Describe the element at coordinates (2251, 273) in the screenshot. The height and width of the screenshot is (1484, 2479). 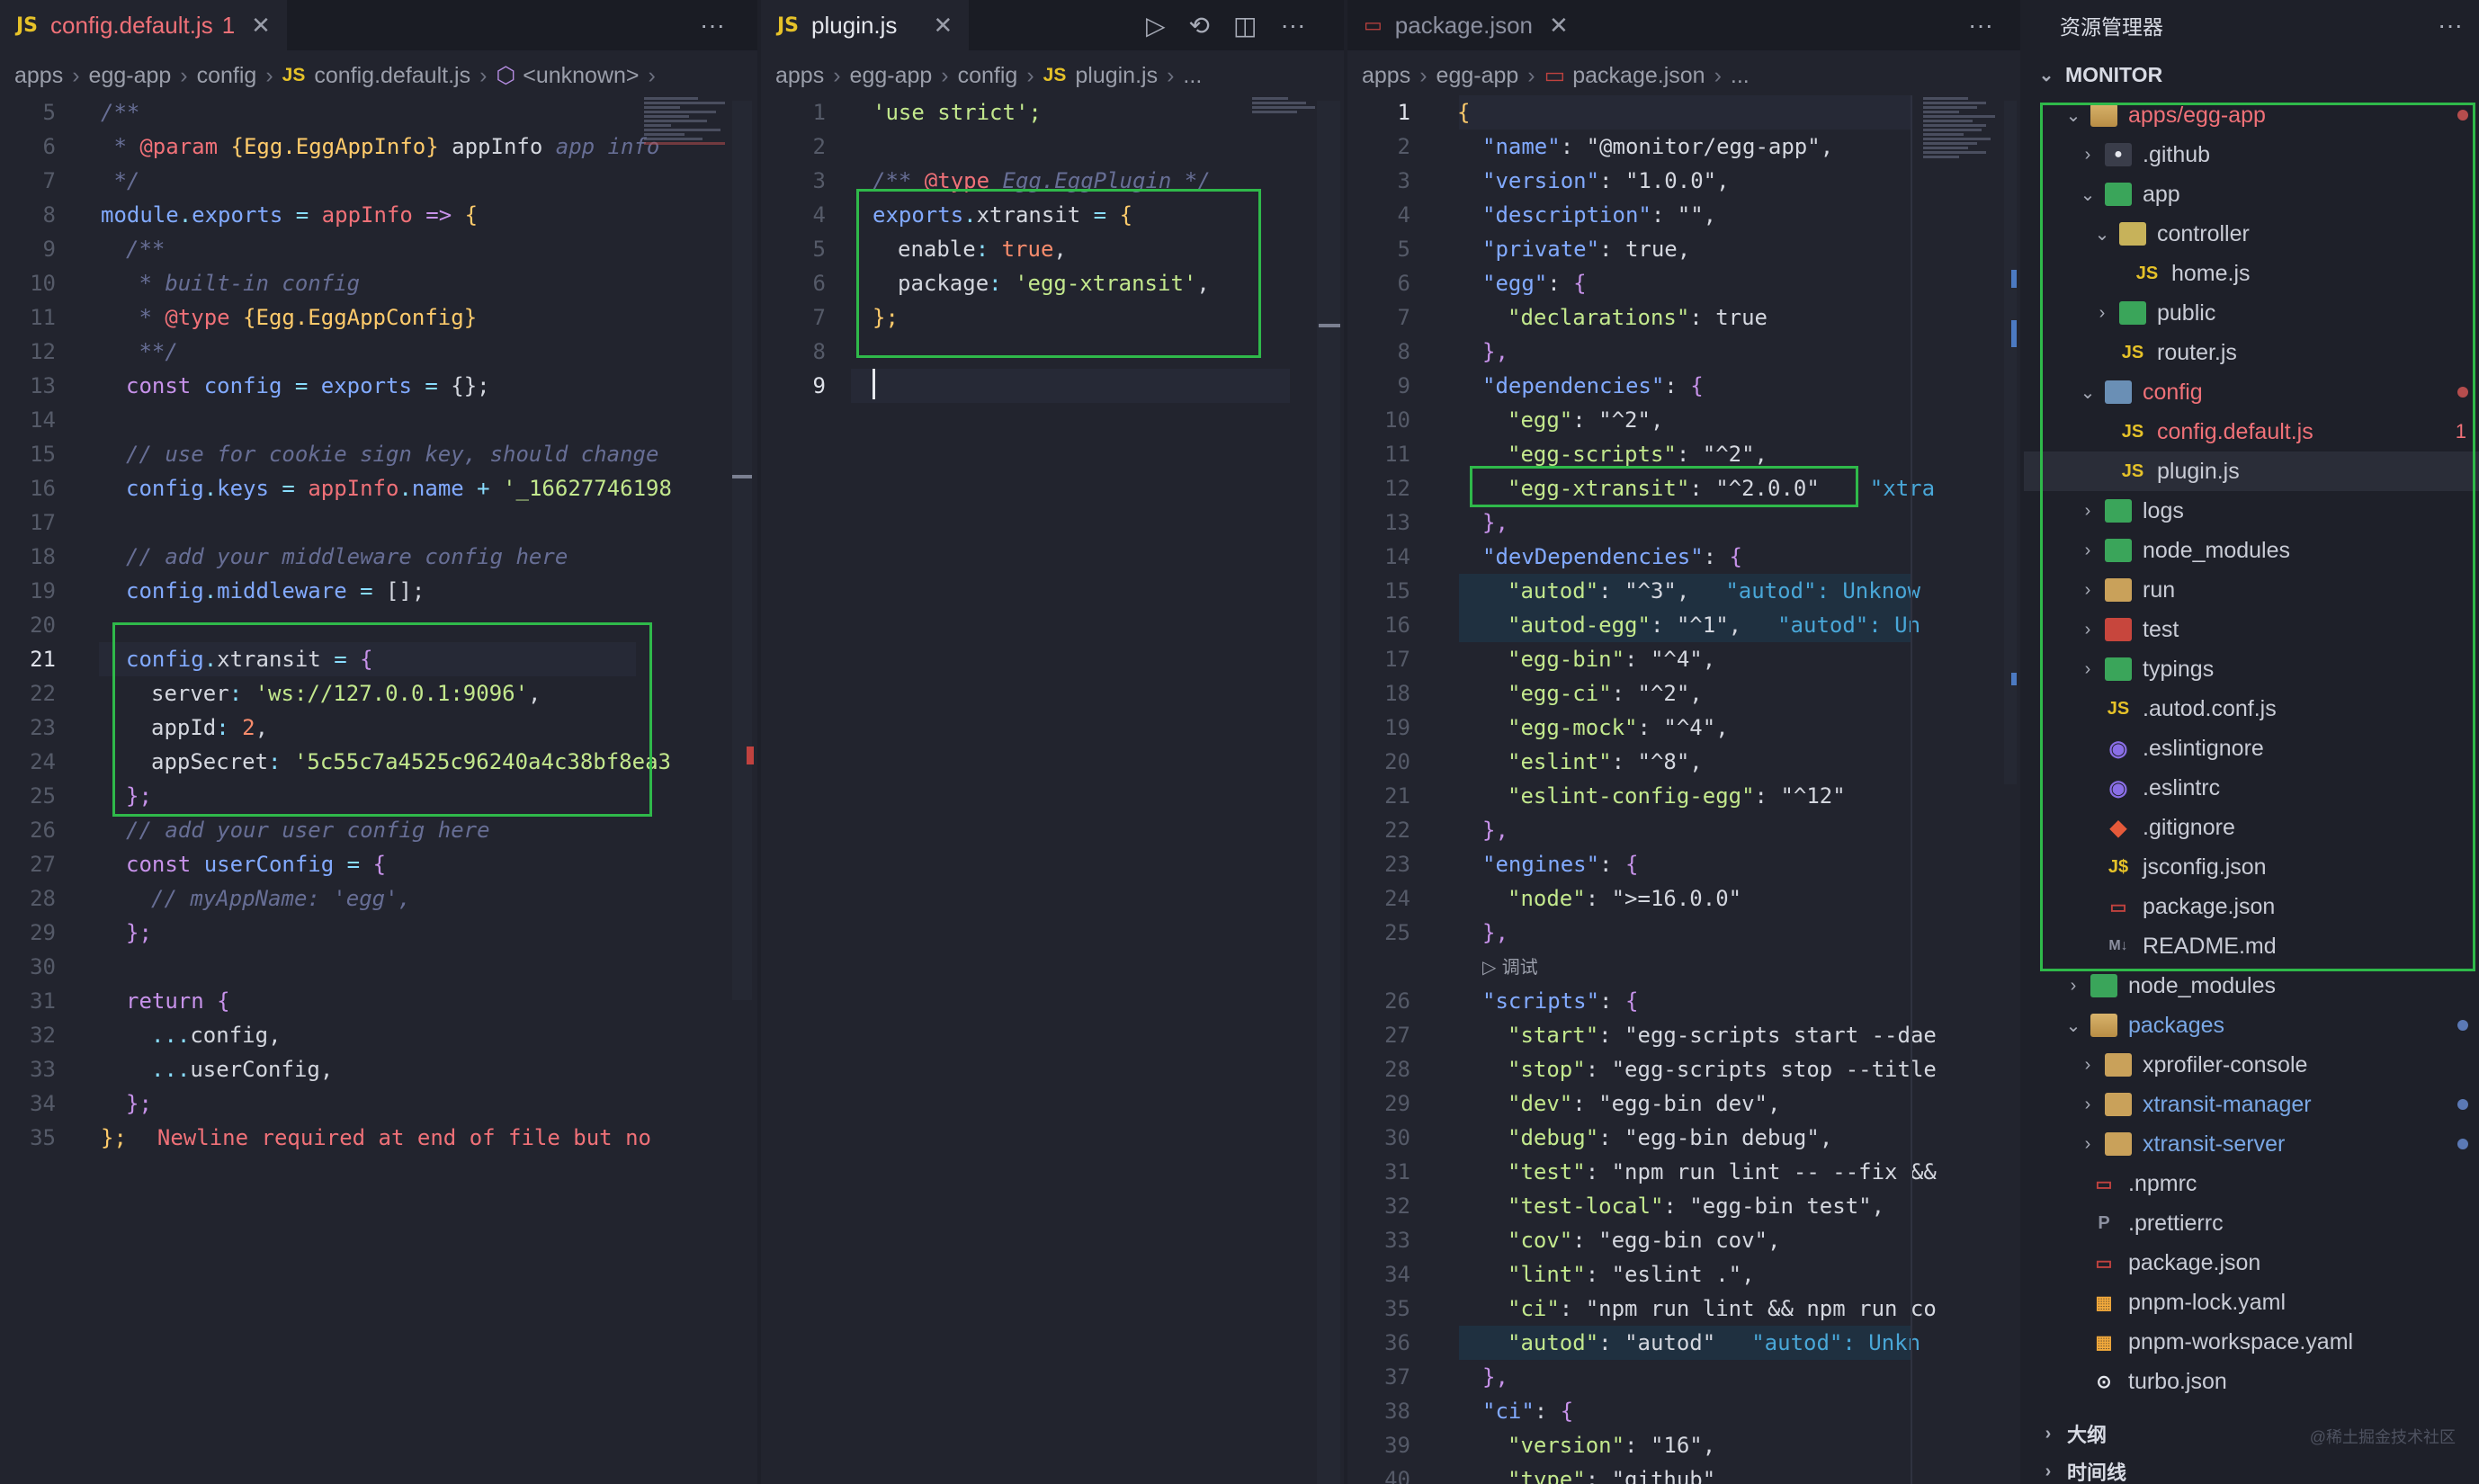
I see `tree-item-home-js: JS home.js` at that location.